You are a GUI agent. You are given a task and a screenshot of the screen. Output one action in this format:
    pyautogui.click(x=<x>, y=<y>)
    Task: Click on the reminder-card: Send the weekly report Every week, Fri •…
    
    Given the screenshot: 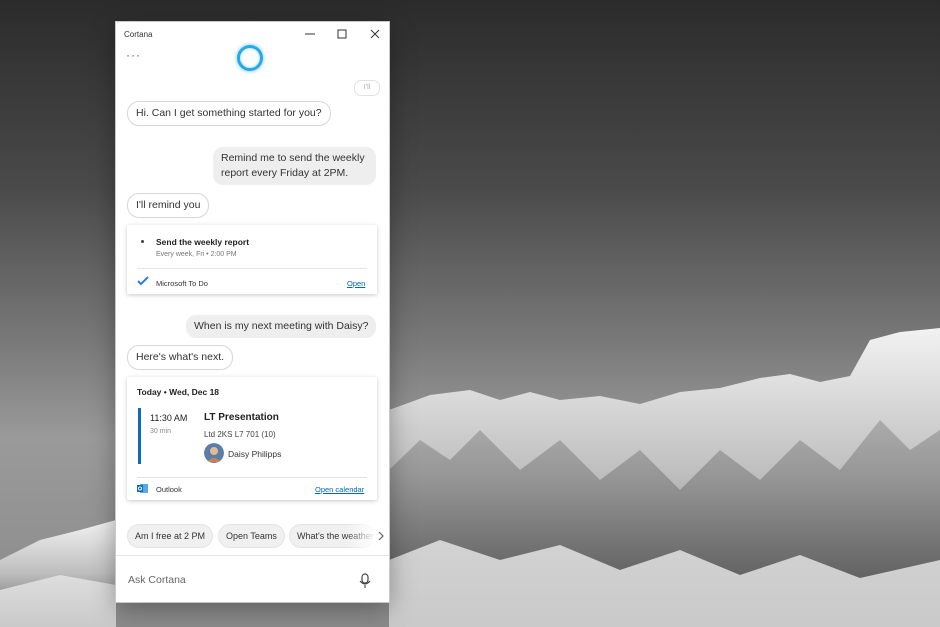 What is the action you would take?
    pyautogui.click(x=252, y=259)
    